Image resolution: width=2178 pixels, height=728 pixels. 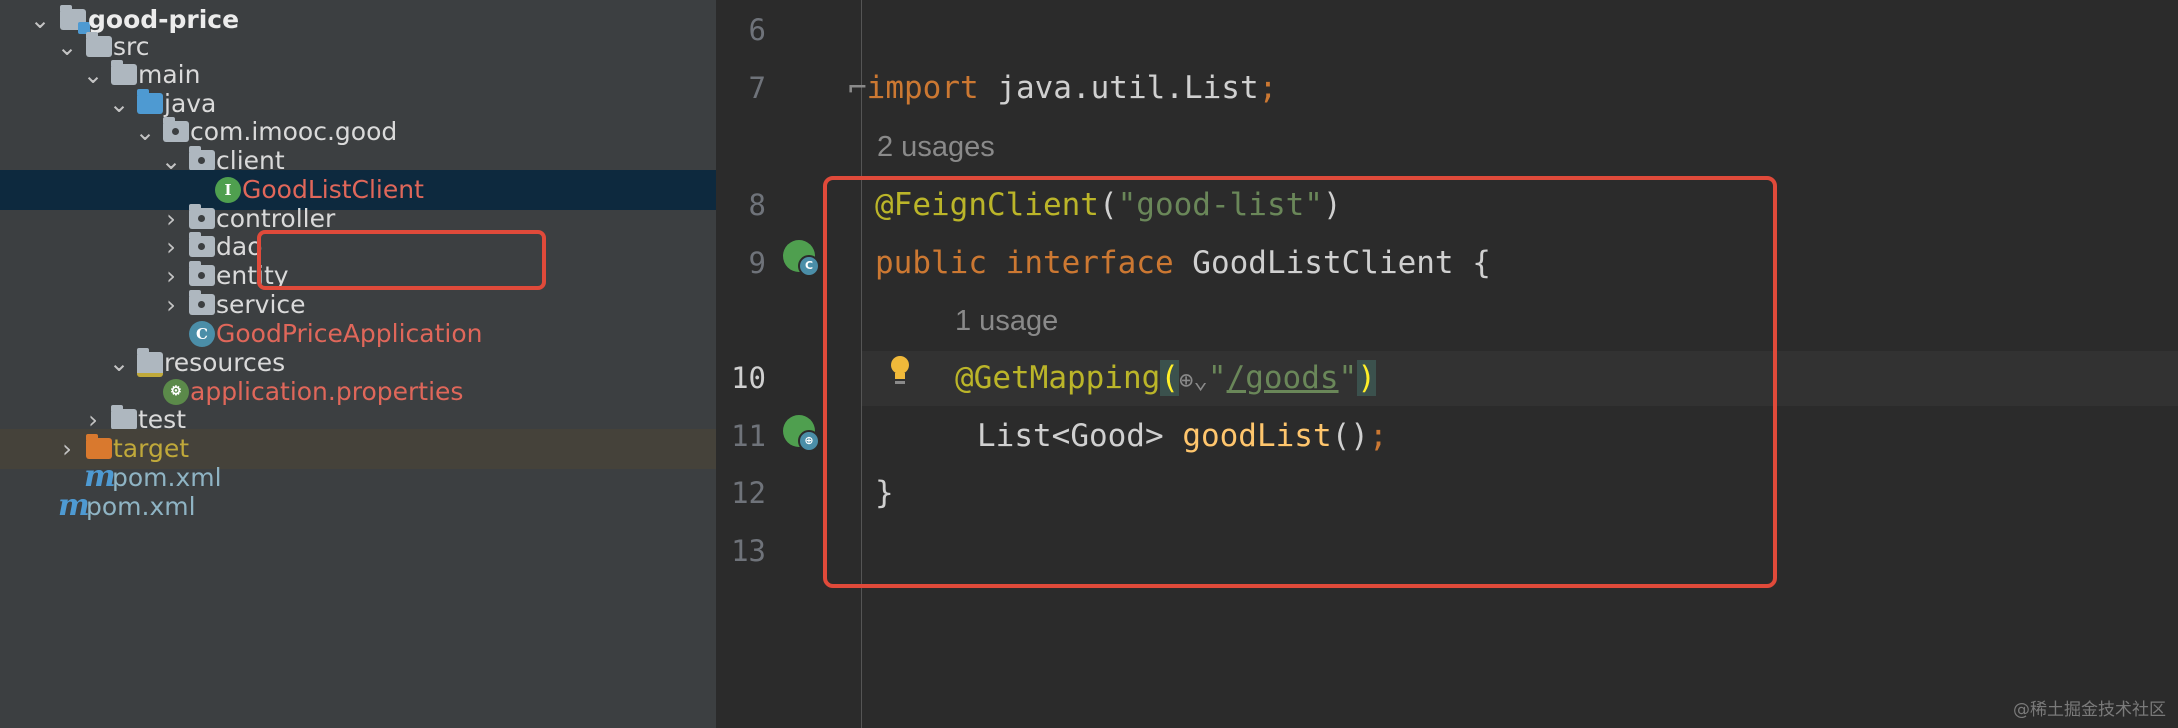 I want to click on code-line-7: ⌐import java.util.List;, so click(x=1062, y=88).